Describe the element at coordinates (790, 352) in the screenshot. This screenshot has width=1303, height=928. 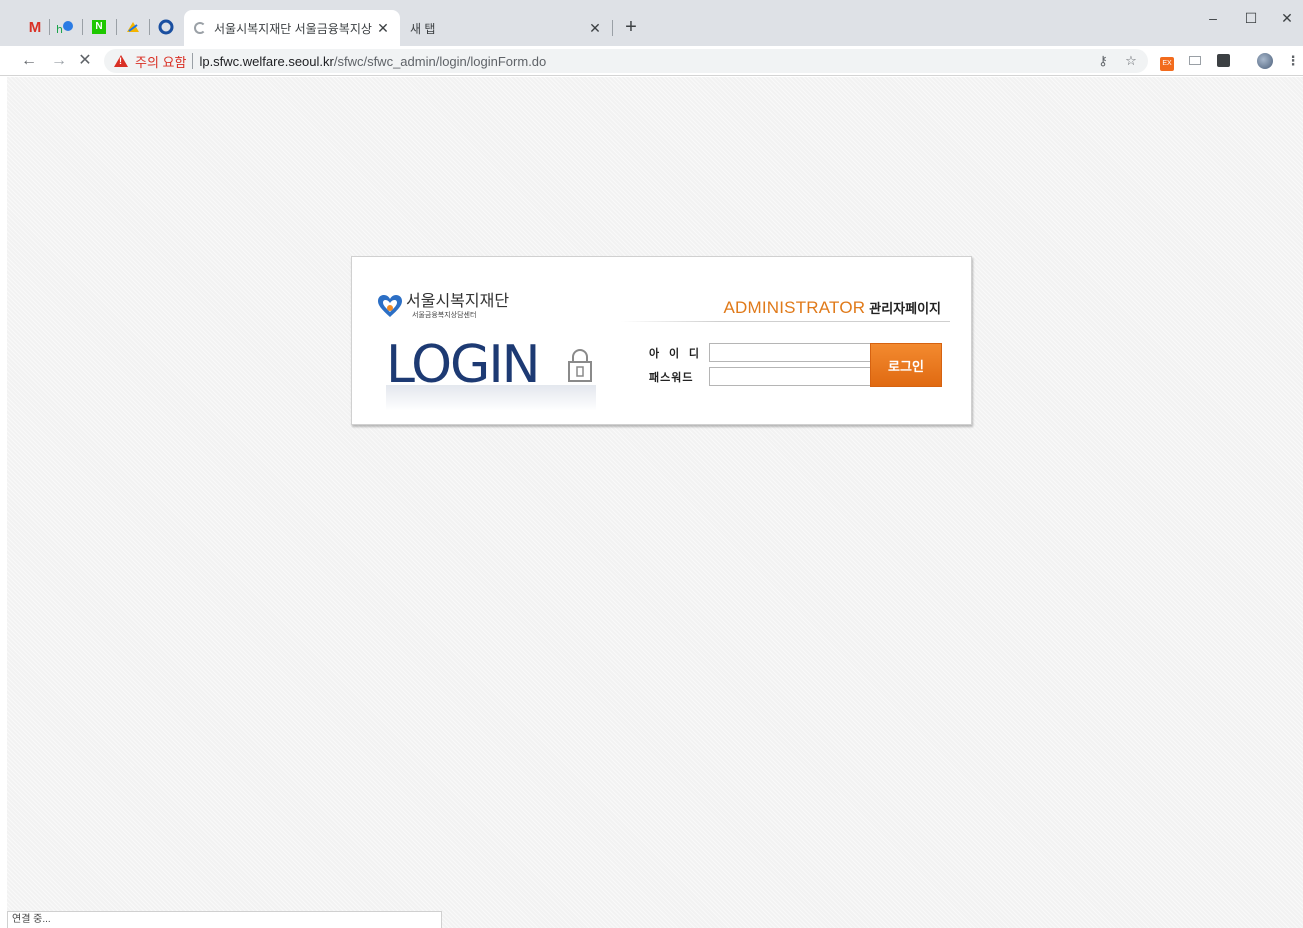
I see `id-input` at that location.